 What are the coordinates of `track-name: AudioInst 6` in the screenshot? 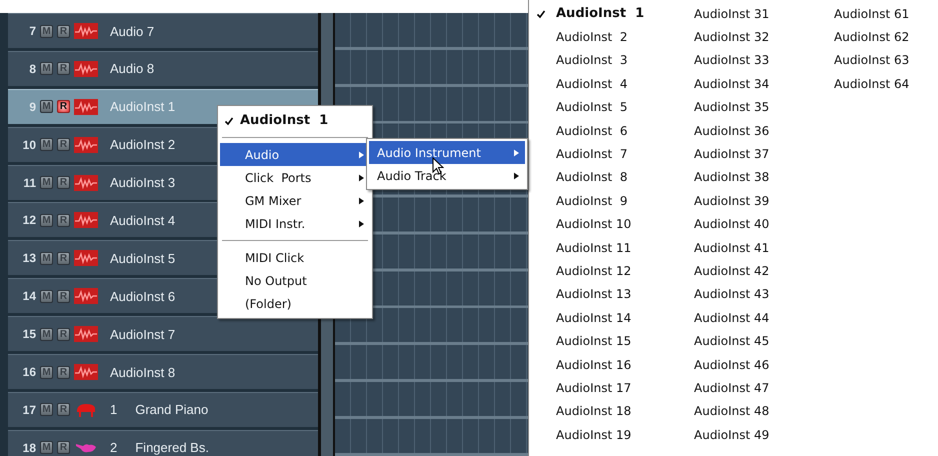 It's located at (143, 296).